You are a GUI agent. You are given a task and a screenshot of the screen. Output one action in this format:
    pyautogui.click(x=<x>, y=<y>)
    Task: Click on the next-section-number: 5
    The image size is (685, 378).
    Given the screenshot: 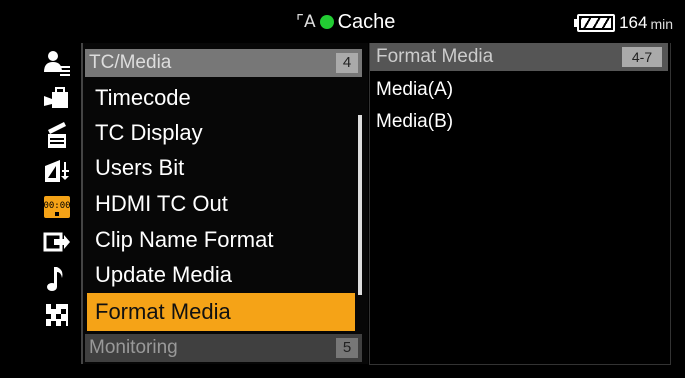 What is the action you would take?
    pyautogui.click(x=347, y=348)
    